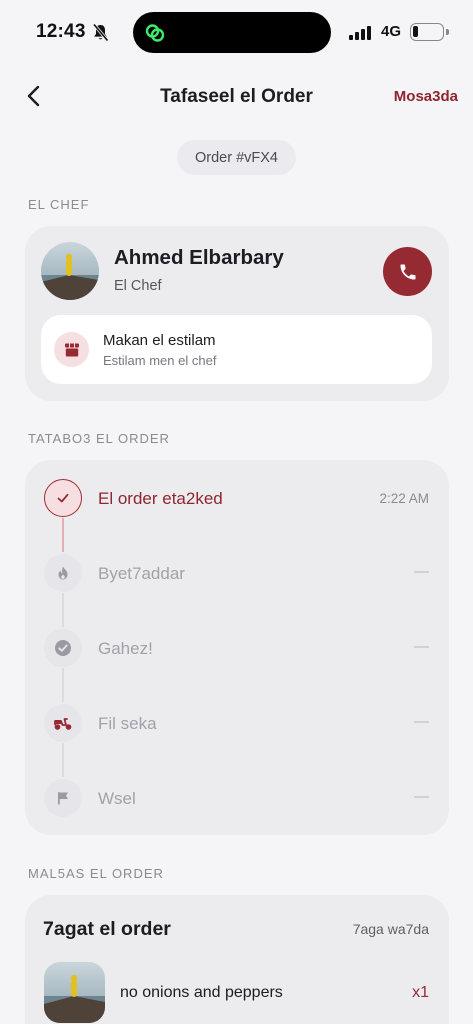  What do you see at coordinates (59, 204) in the screenshot?
I see `chef-section-label: EL CHEF` at bounding box center [59, 204].